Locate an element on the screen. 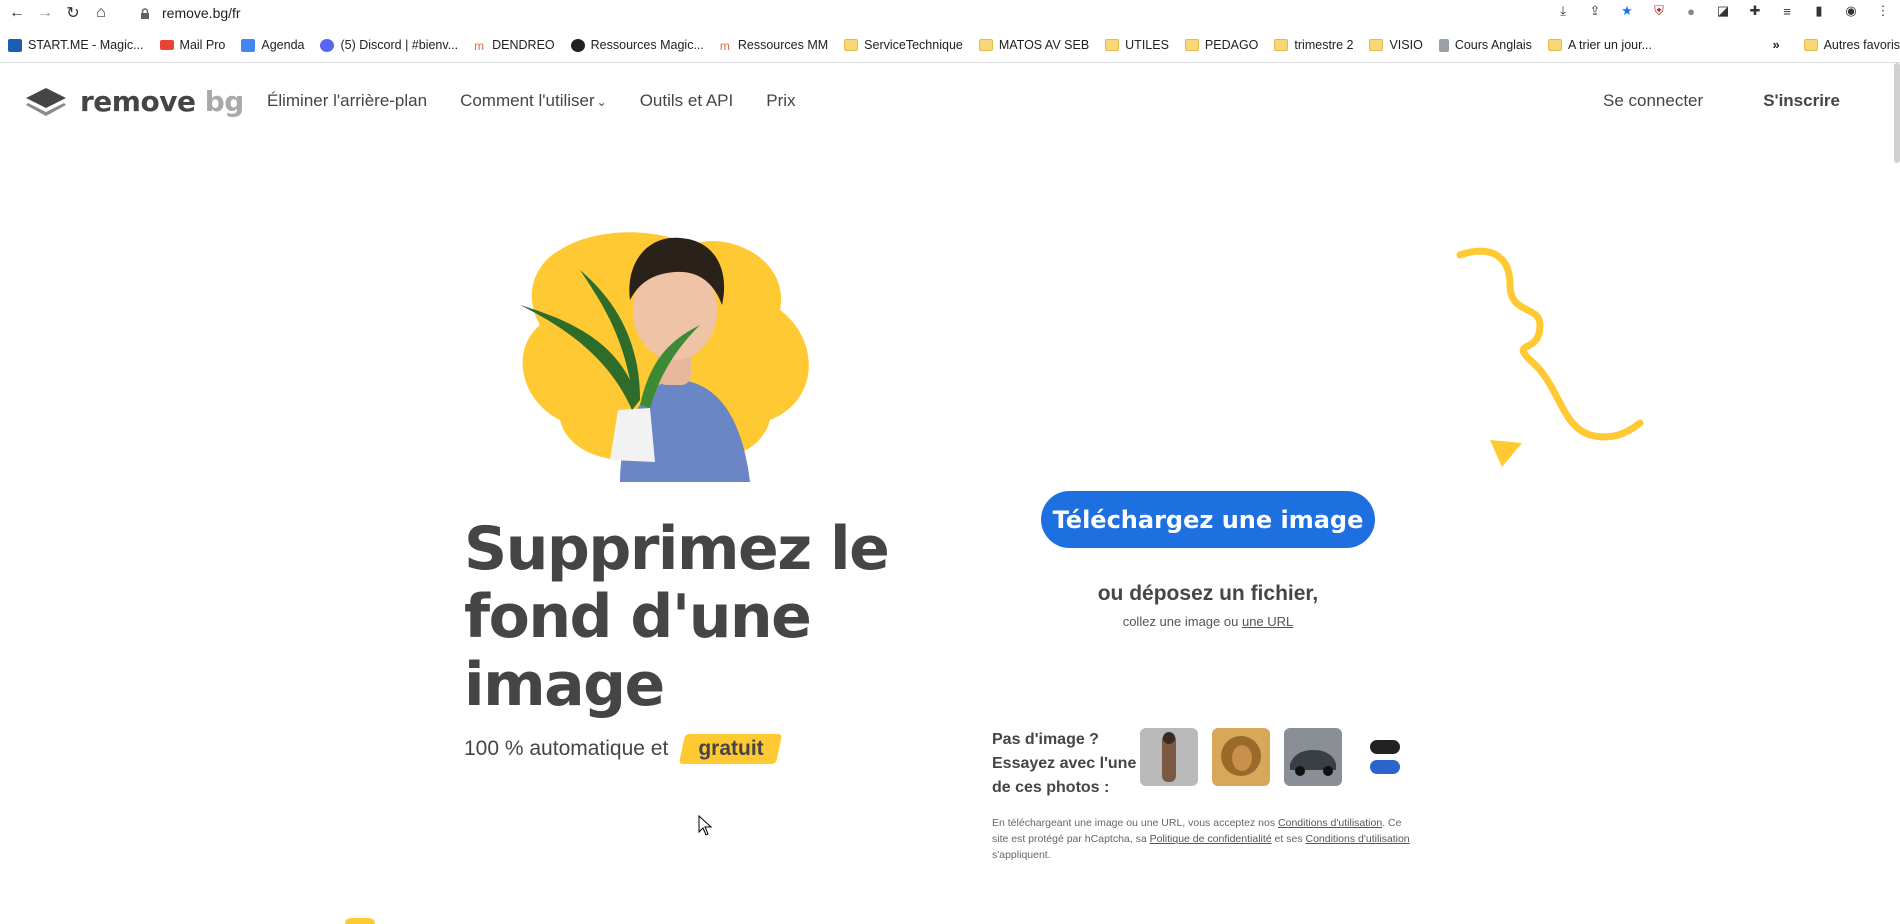  extension-lens-icon: ◪ is located at coordinates (1723, 11).